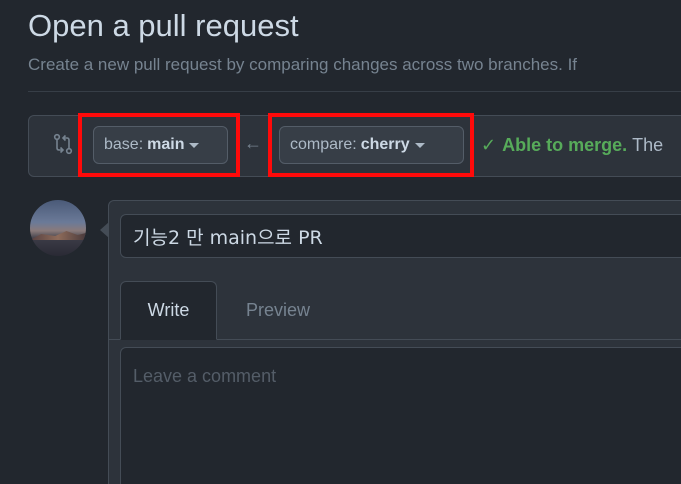  Describe the element at coordinates (124, 144) in the screenshot. I see `base-branch-prefix: base:` at that location.